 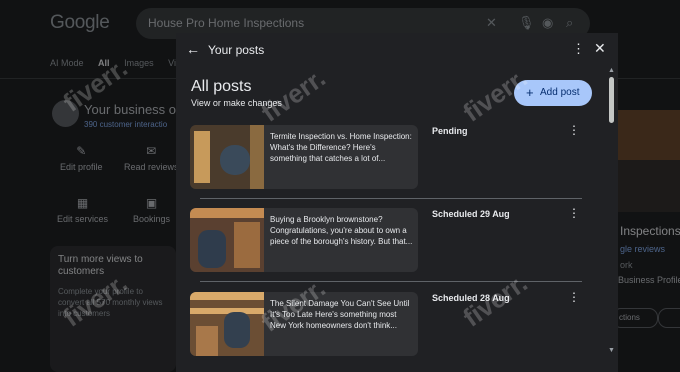 I want to click on scrollbar-thumb, so click(x=611, y=100).